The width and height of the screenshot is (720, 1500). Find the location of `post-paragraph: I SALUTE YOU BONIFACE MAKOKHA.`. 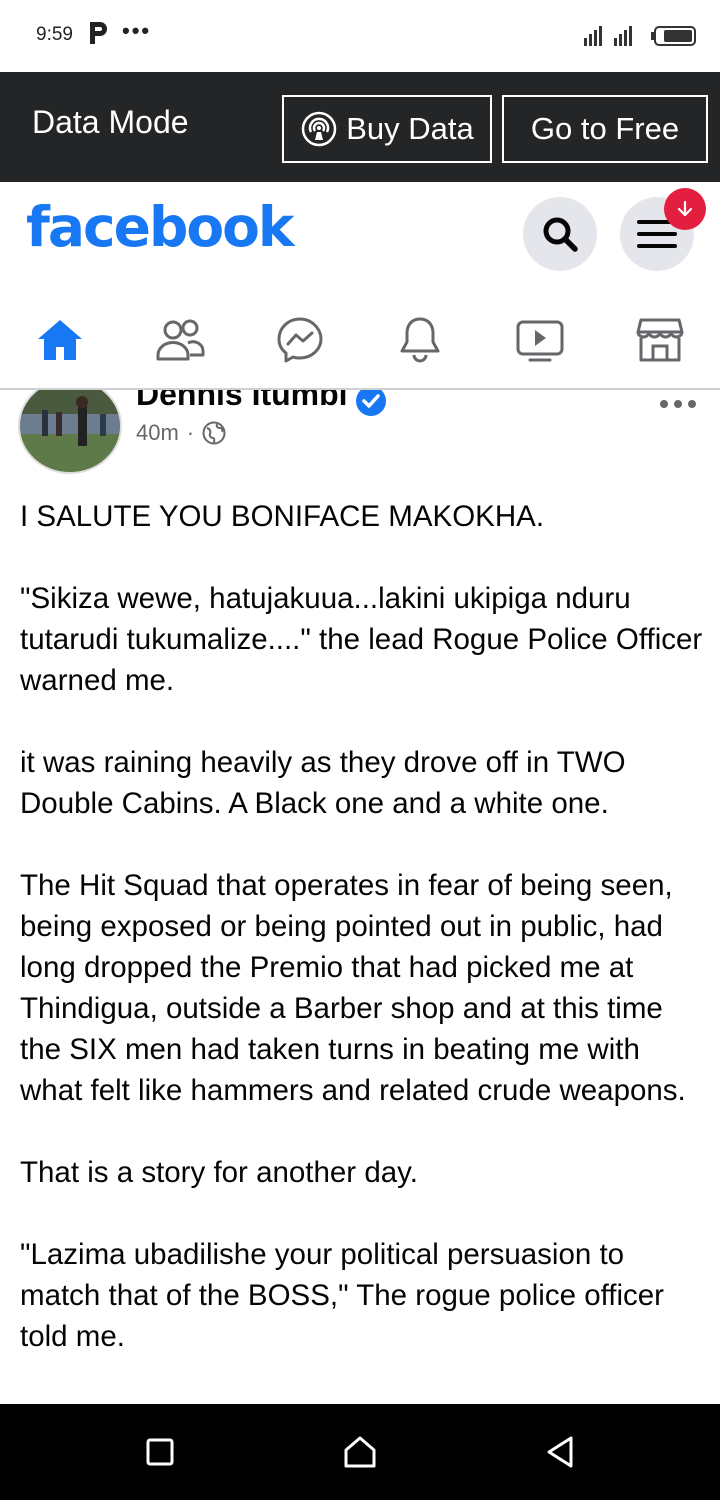

post-paragraph: I SALUTE YOU BONIFACE MAKOKHA. is located at coordinates (282, 516).